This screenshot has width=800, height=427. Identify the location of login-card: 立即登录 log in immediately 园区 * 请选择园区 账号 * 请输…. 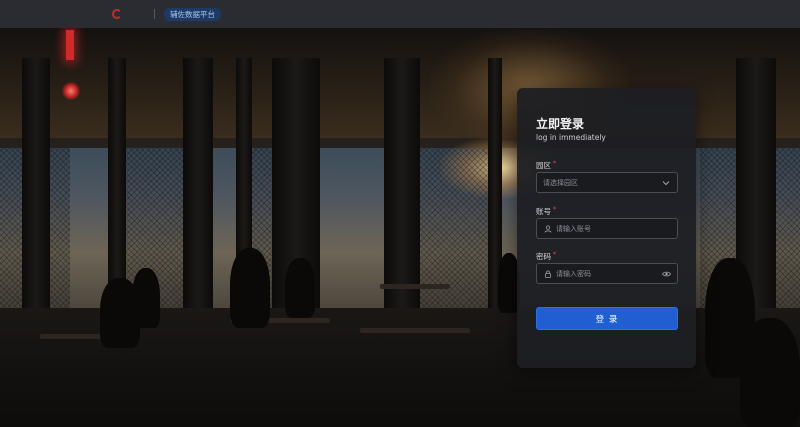
(606, 228).